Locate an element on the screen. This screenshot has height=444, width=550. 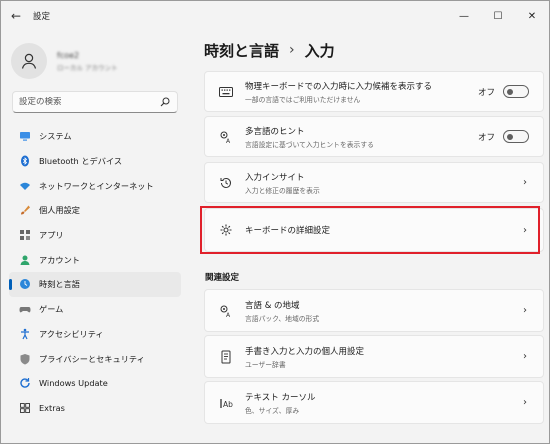
card-title: キーボードの詳細設定 is located at coordinates (288, 231).